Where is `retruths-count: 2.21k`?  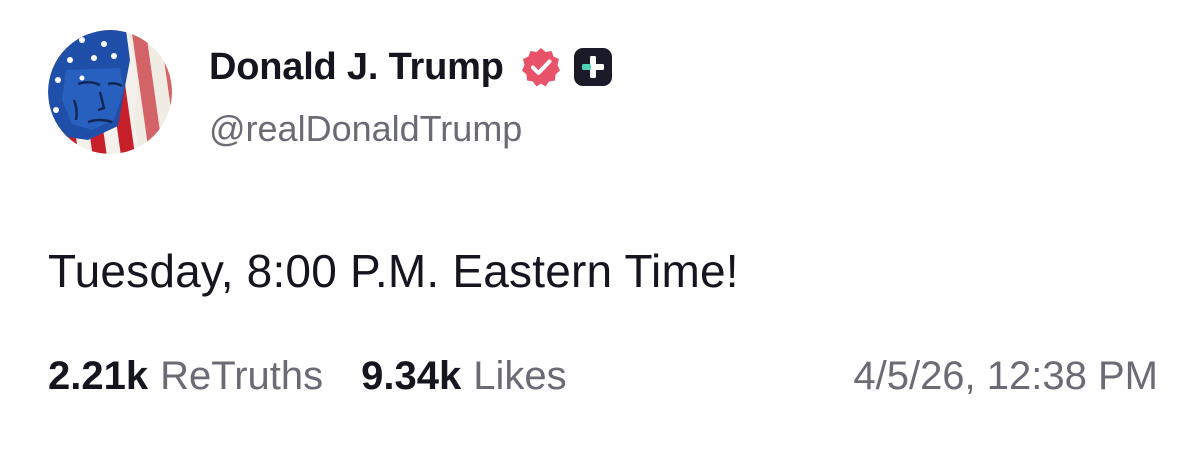 retruths-count: 2.21k is located at coordinates (98, 375).